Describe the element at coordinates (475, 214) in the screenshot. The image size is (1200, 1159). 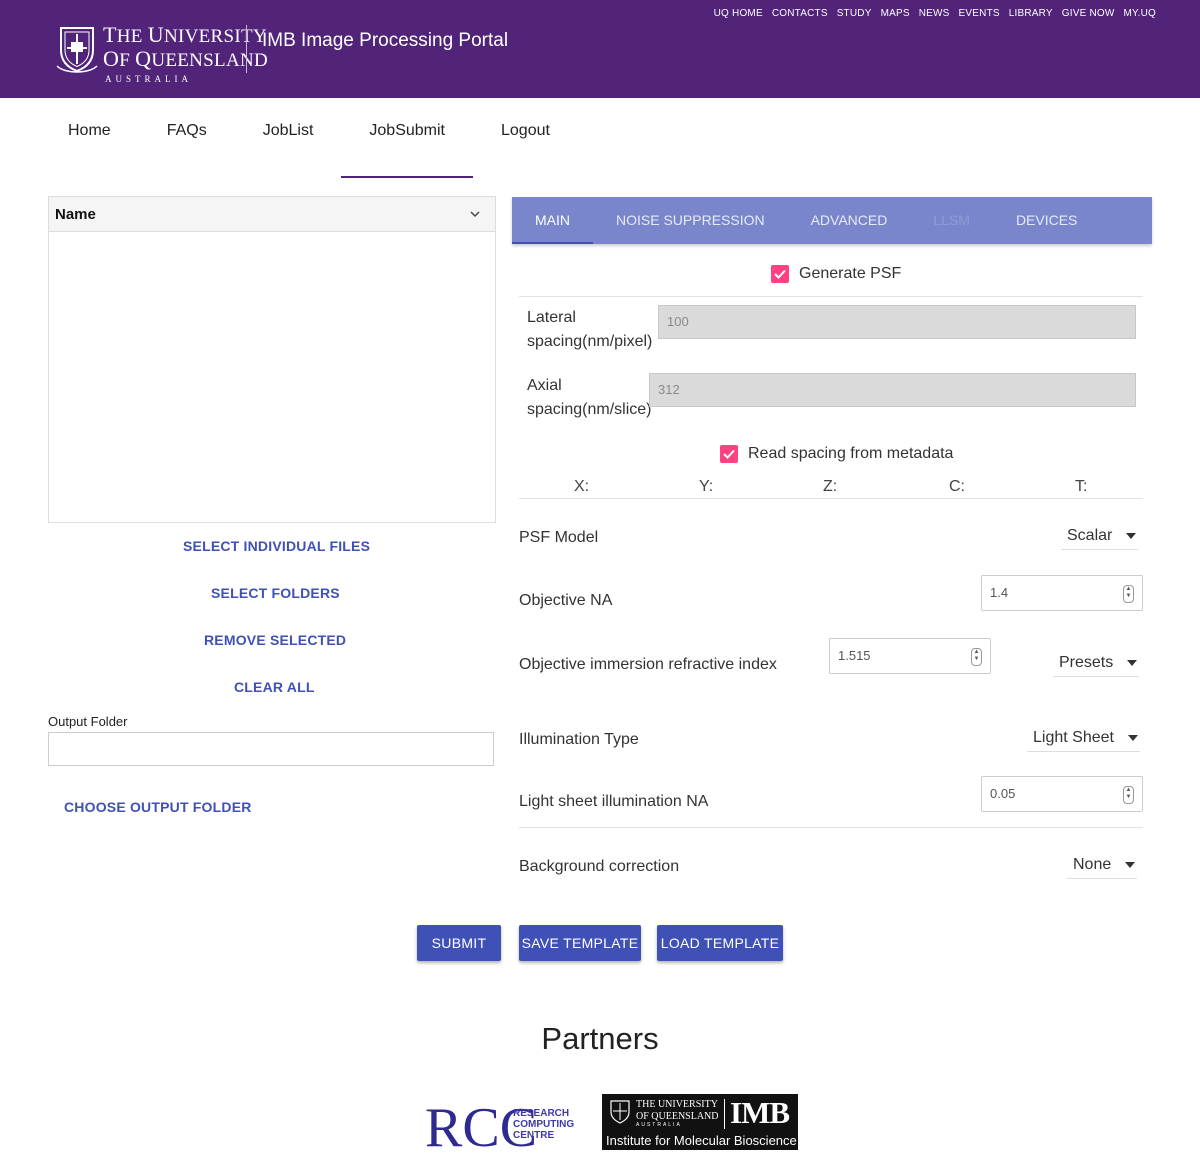
I see `chevron-down-icon` at that location.